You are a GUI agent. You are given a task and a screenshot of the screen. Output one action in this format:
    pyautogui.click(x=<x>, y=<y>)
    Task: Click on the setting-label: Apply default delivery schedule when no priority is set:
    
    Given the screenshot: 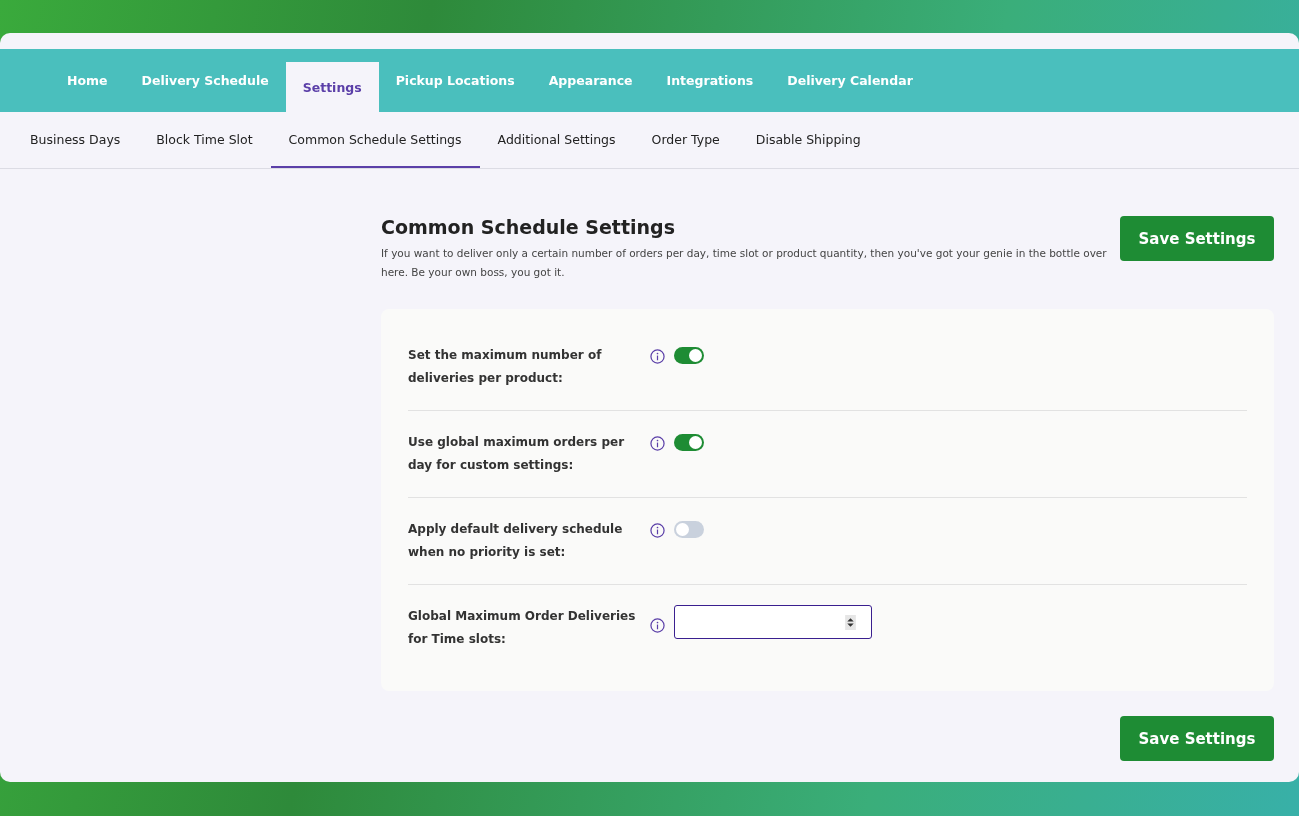 What is the action you would take?
    pyautogui.click(x=516, y=541)
    